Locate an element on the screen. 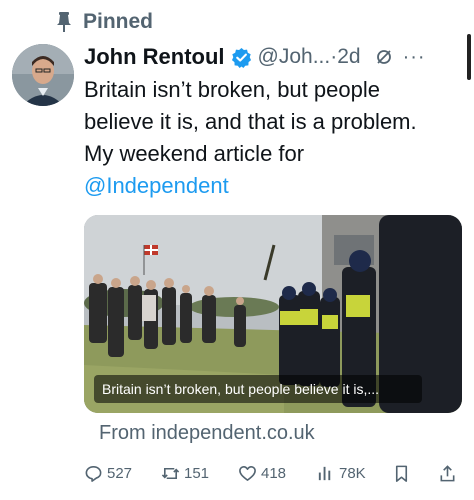 Image resolution: width=474 pixels, height=500 pixels. reply-button: 527 is located at coordinates (108, 473).